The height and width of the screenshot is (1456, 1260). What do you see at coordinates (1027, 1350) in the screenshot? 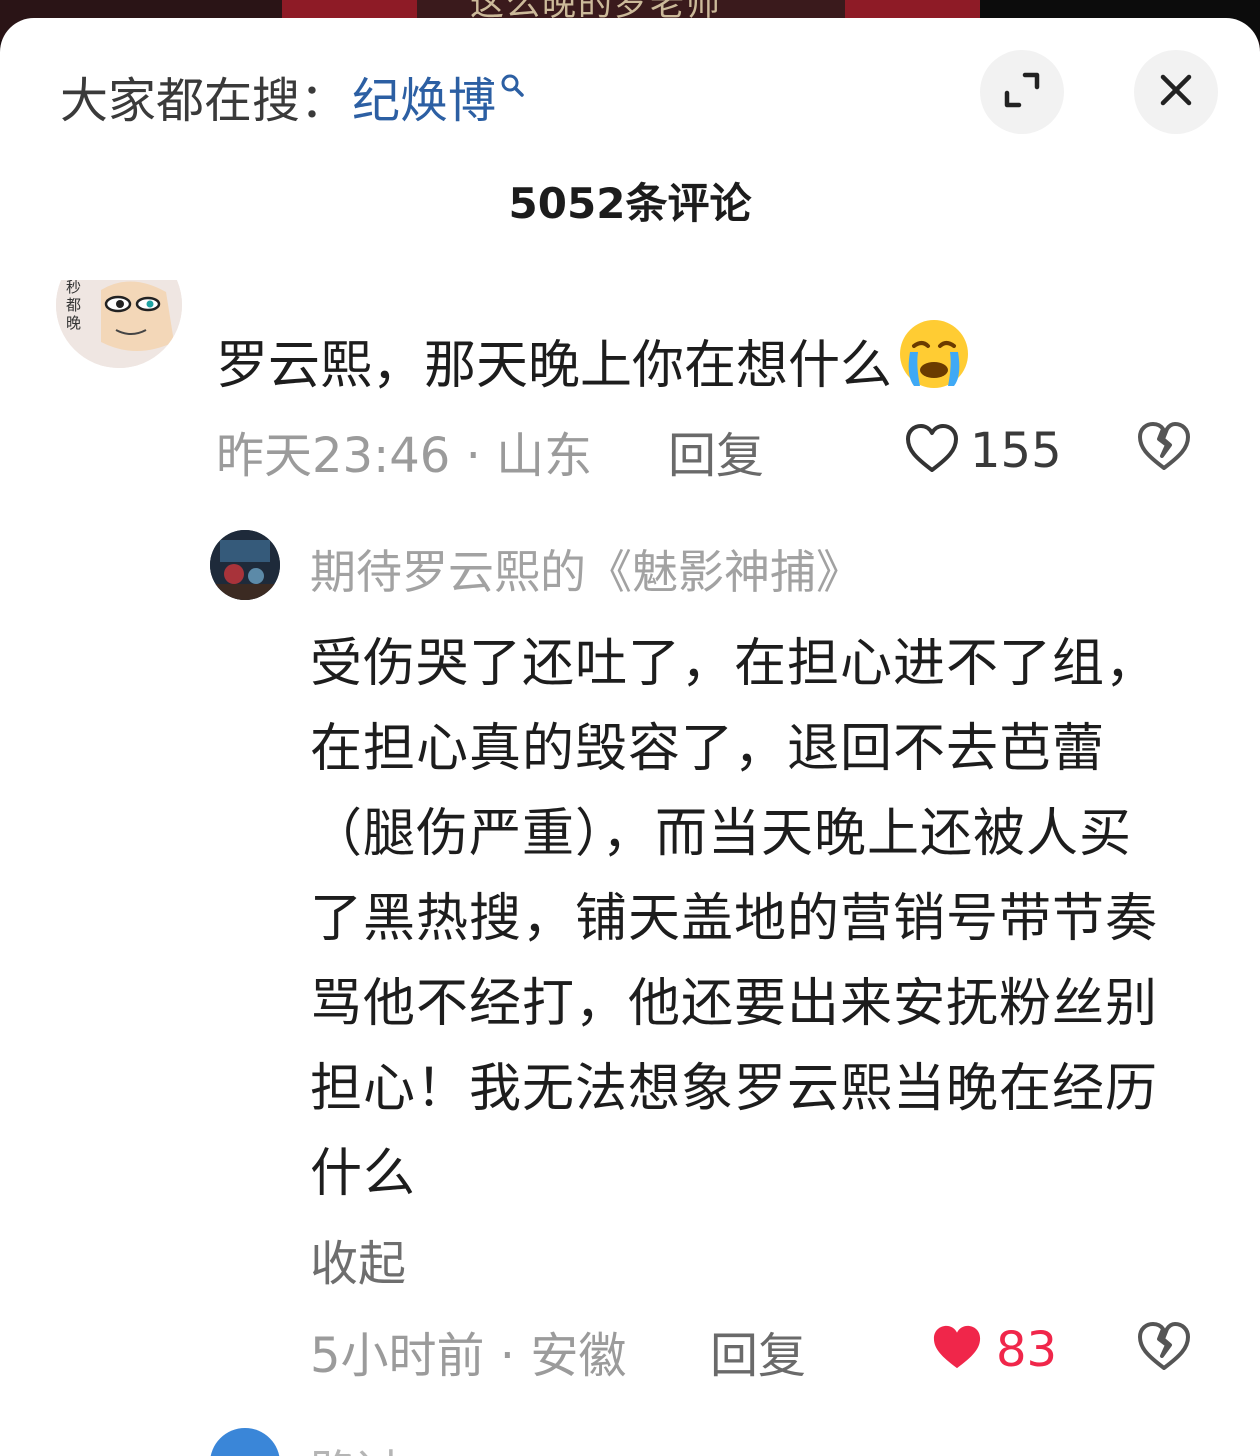
I see `reply-like-count: 83` at bounding box center [1027, 1350].